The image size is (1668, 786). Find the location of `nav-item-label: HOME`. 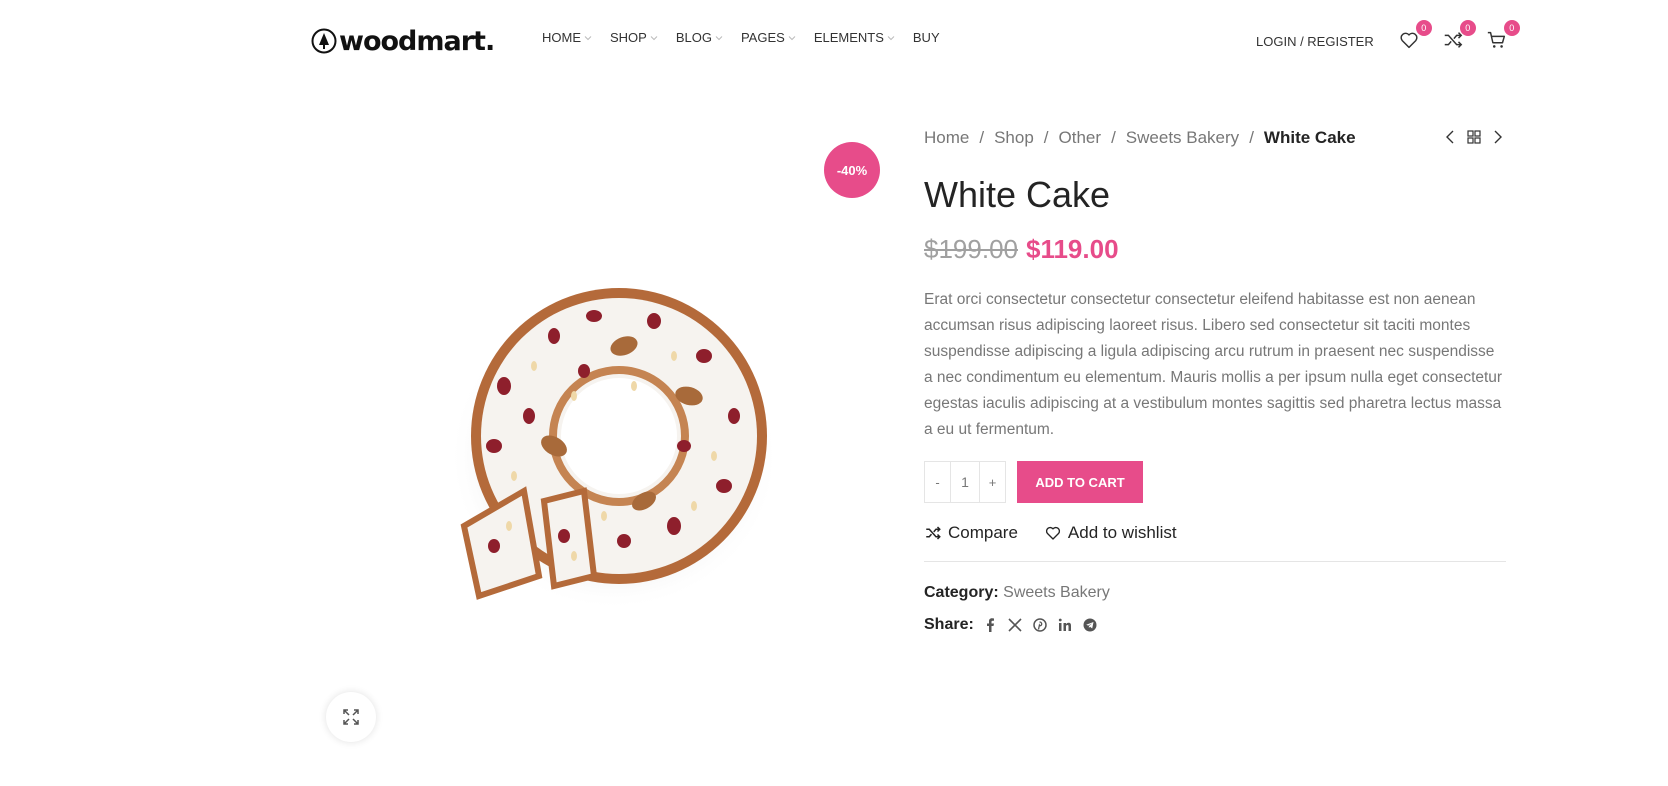

nav-item-label: HOME is located at coordinates (561, 37).